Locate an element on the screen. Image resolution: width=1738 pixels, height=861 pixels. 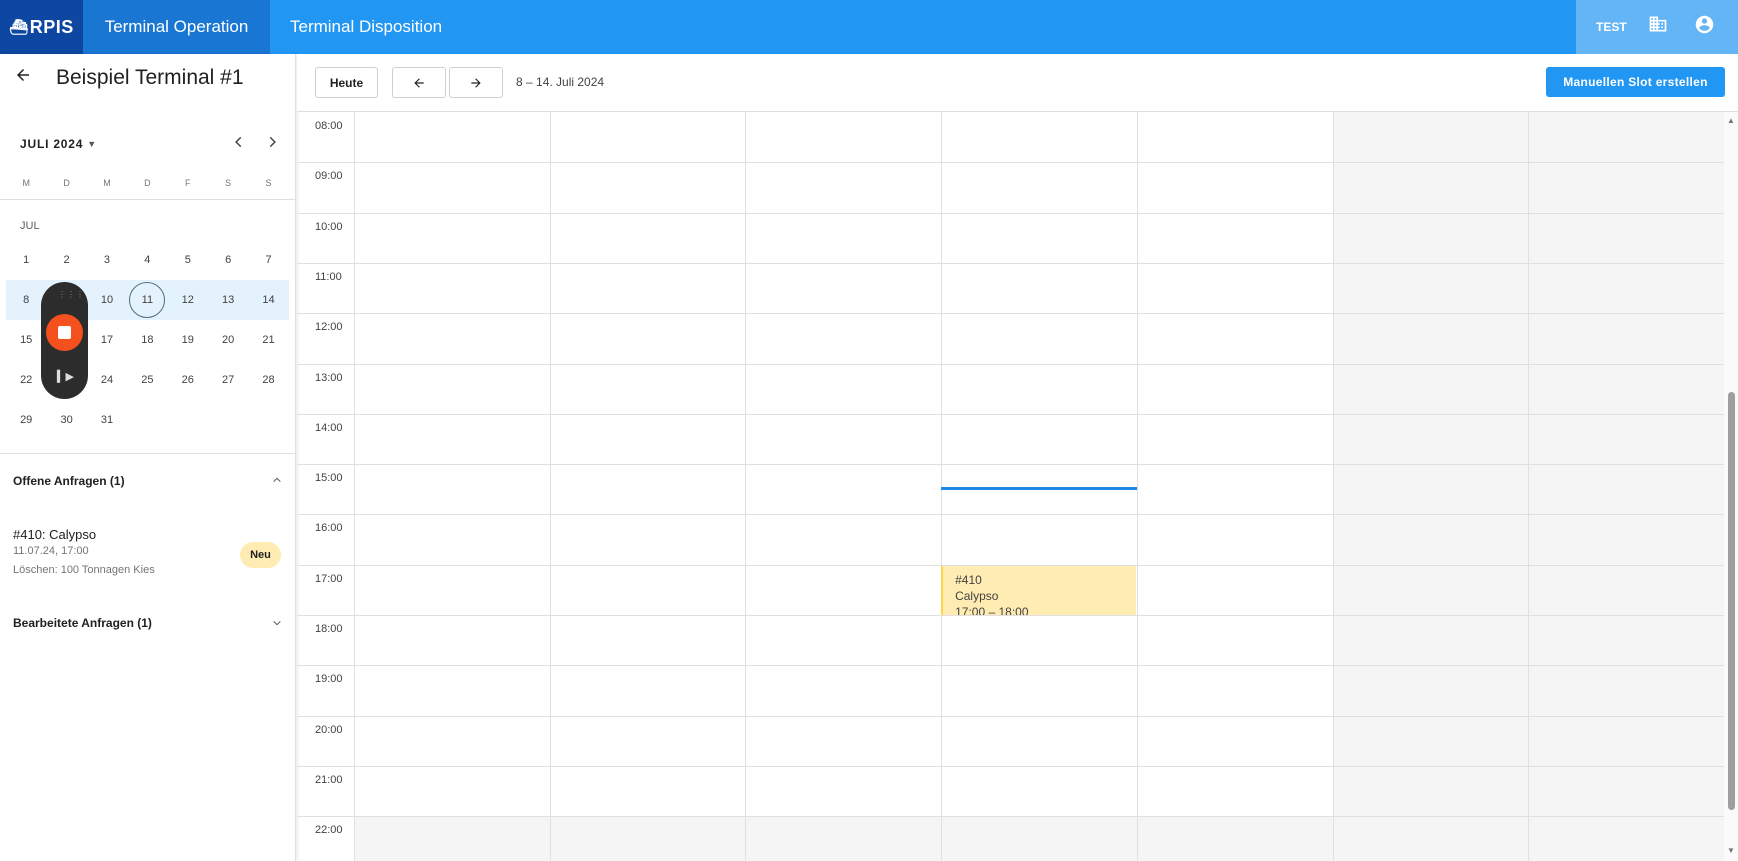
building-icon is located at coordinates (1658, 27).